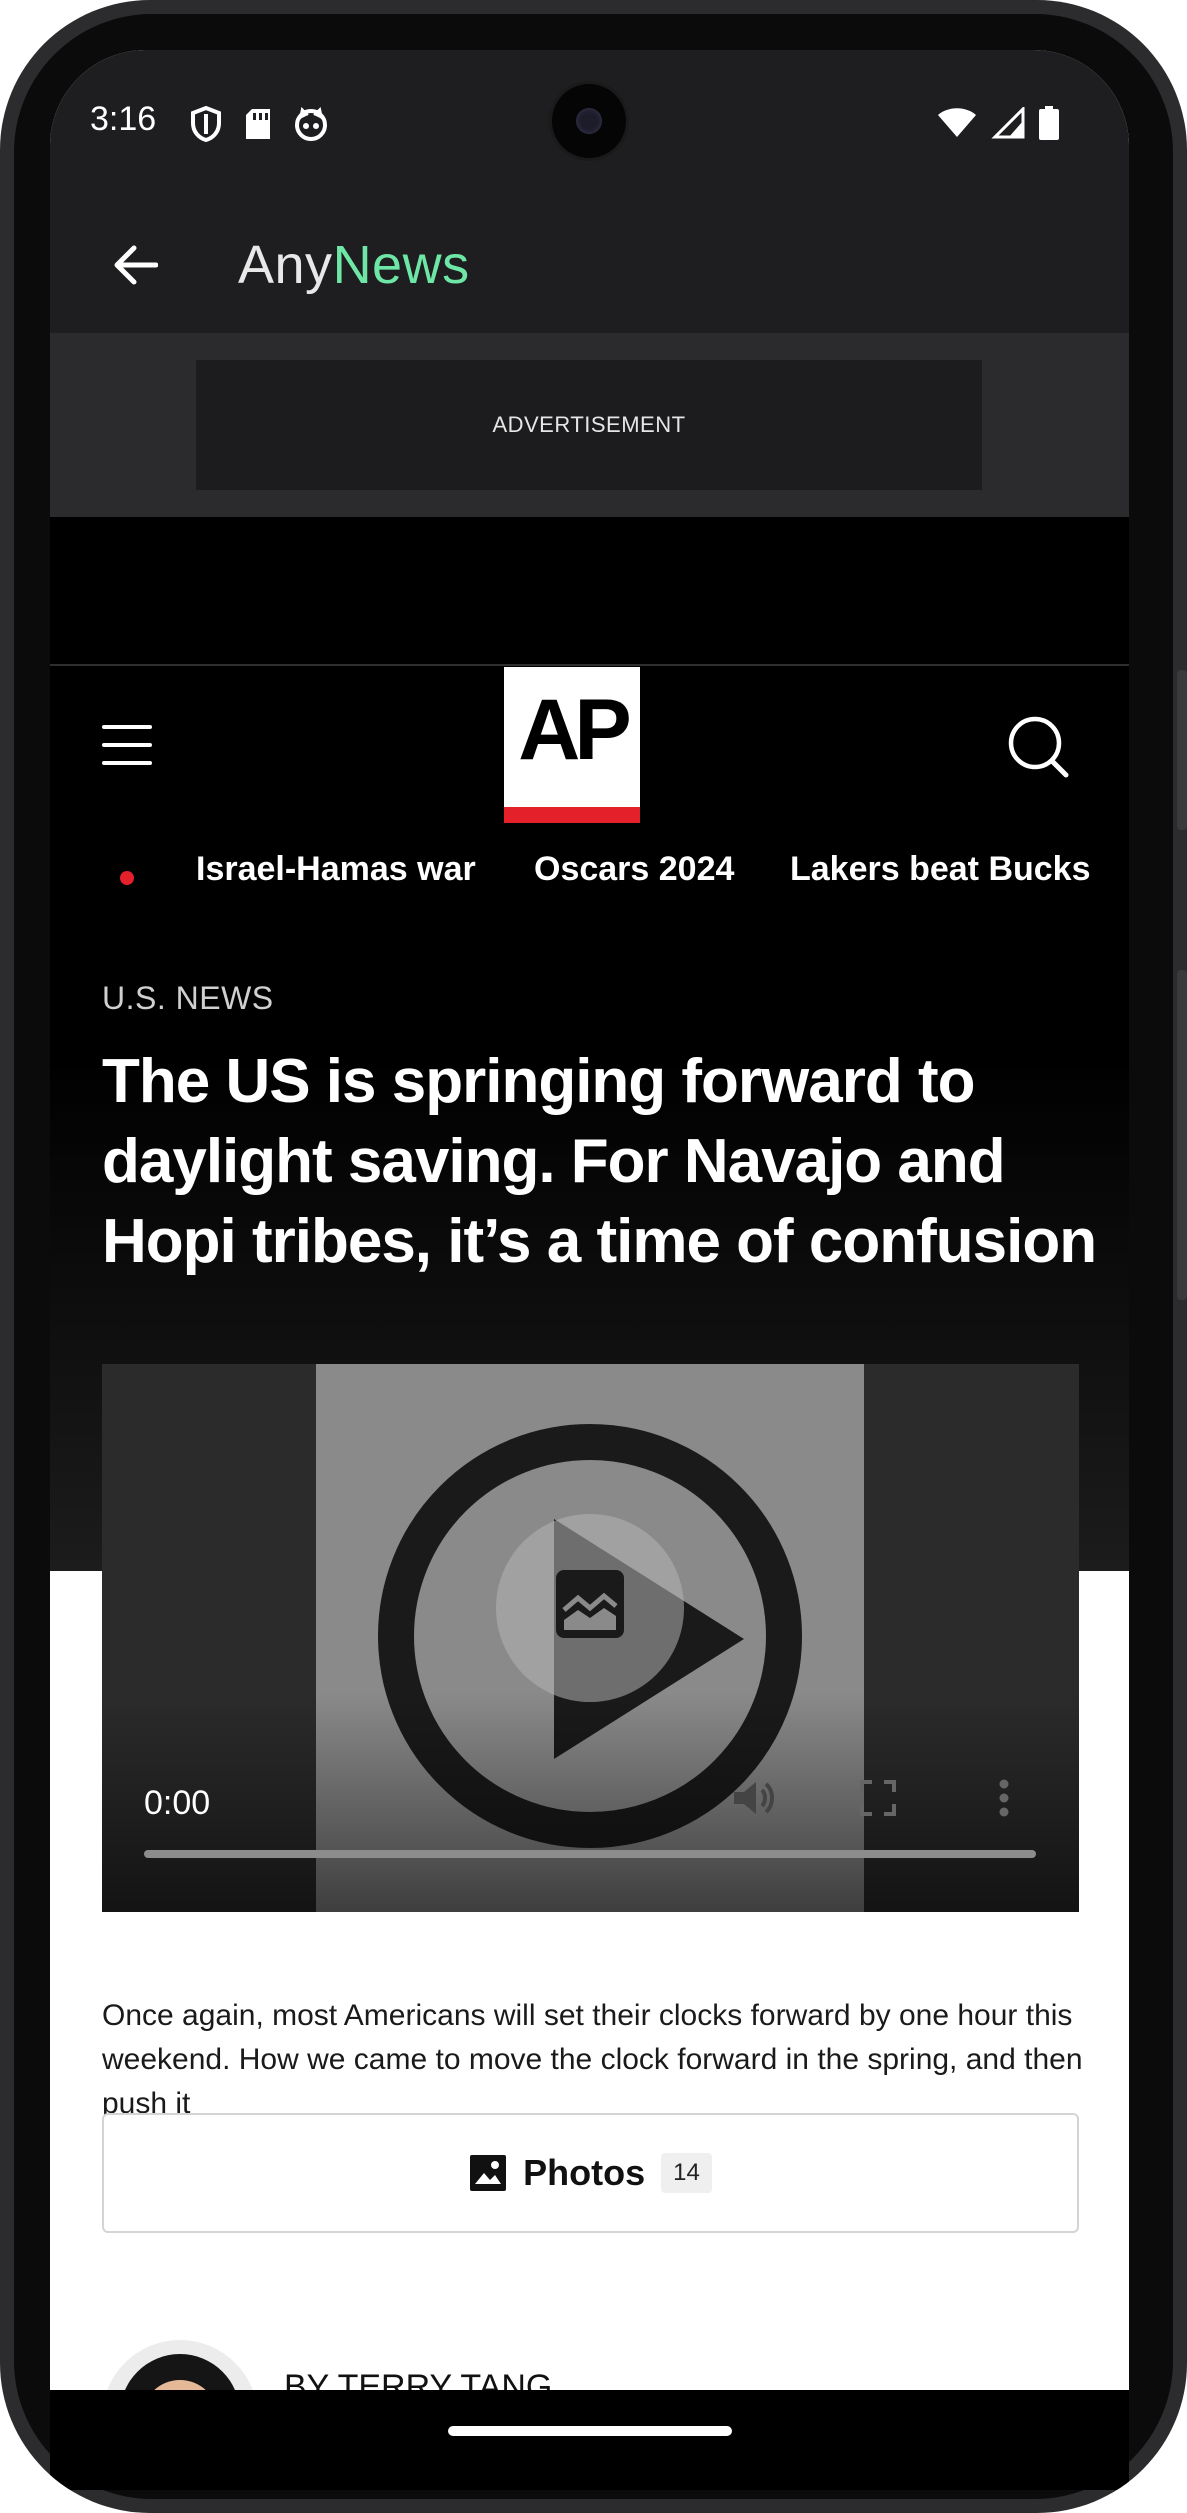  I want to click on video-more-button, so click(1004, 1798).